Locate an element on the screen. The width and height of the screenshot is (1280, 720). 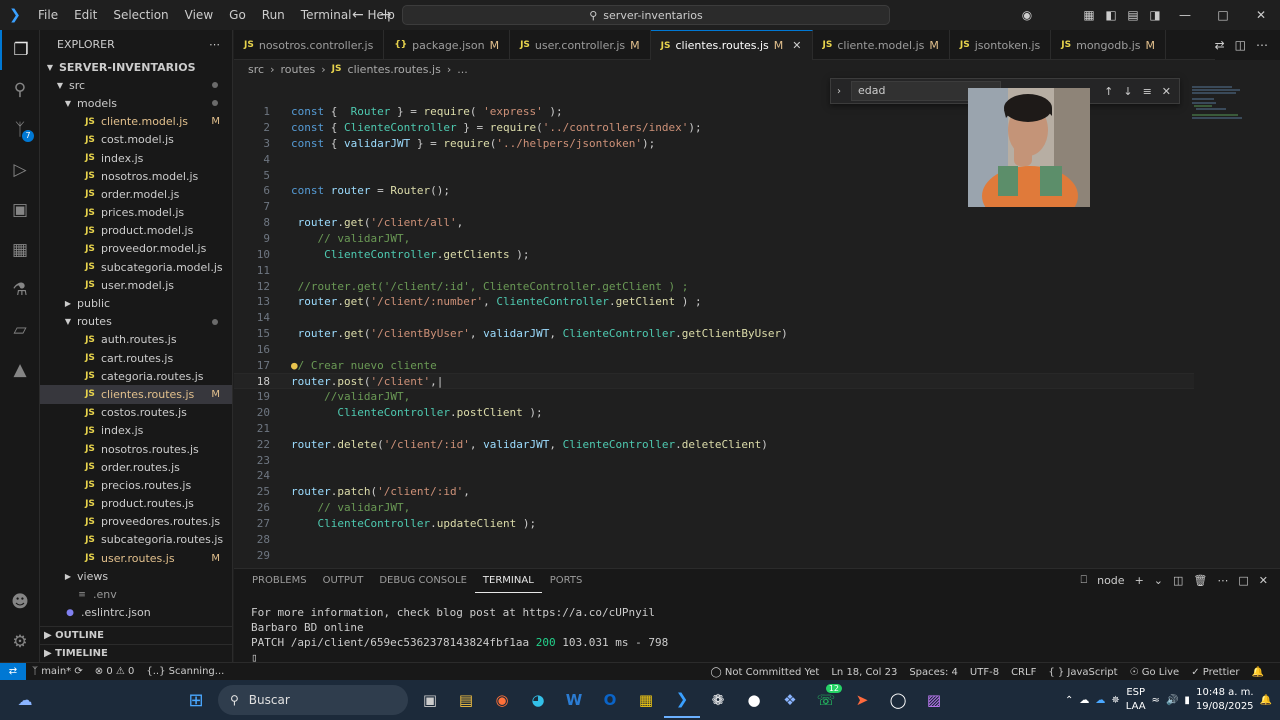
tab-user-controller-js: JS user.controller.js M is located at coordinates (580, 45).